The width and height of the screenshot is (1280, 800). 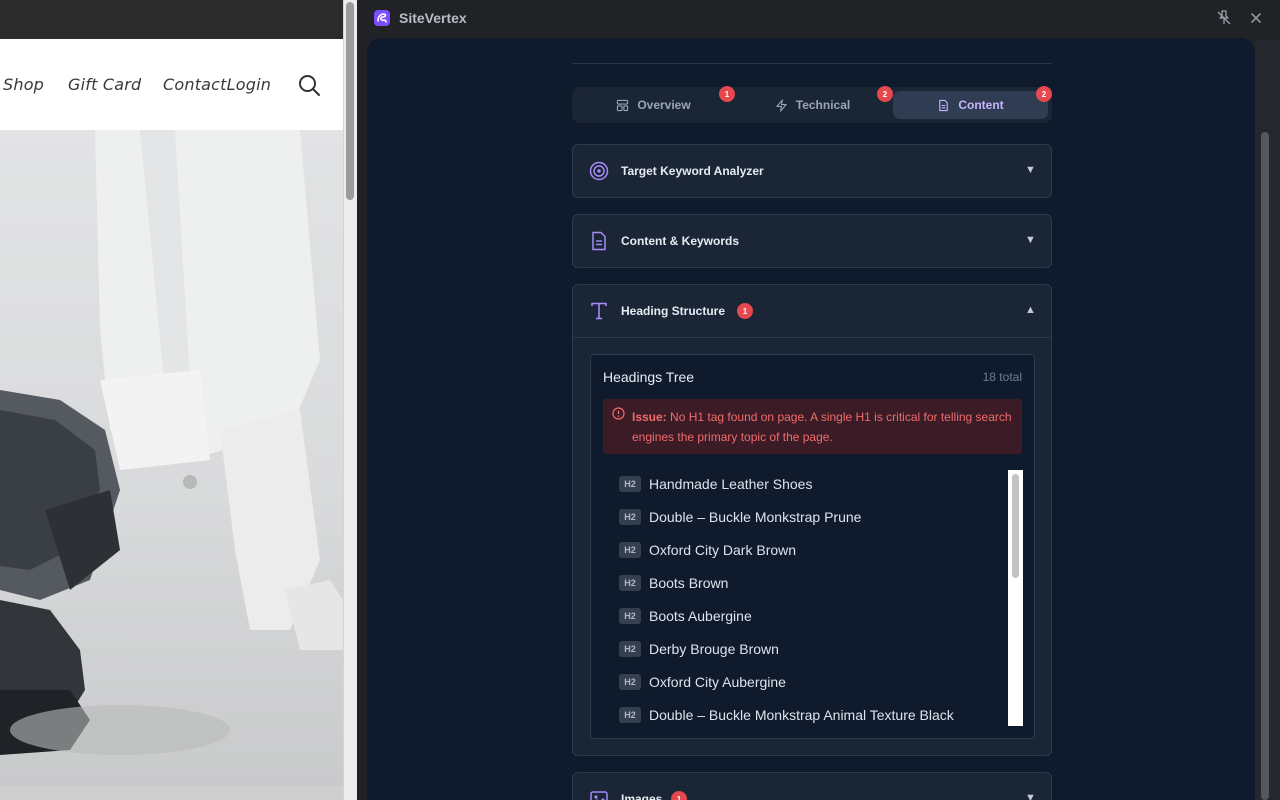 What do you see at coordinates (723, 550) in the screenshot?
I see `heading-text: Oxford City Dark Brown` at bounding box center [723, 550].